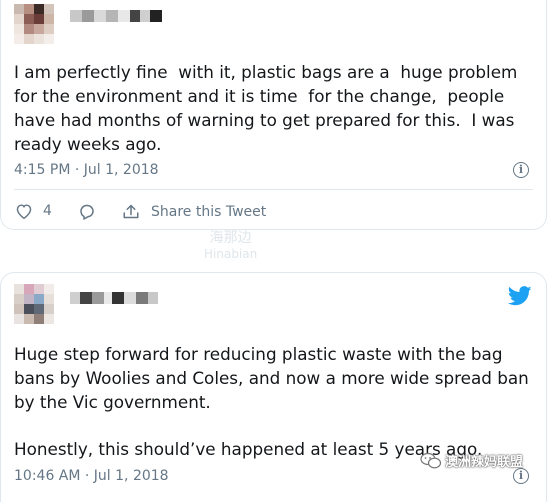 This screenshot has width=547, height=502. I want to click on corner-watermark-text: 澳洲辣妈联盟, so click(484, 462).